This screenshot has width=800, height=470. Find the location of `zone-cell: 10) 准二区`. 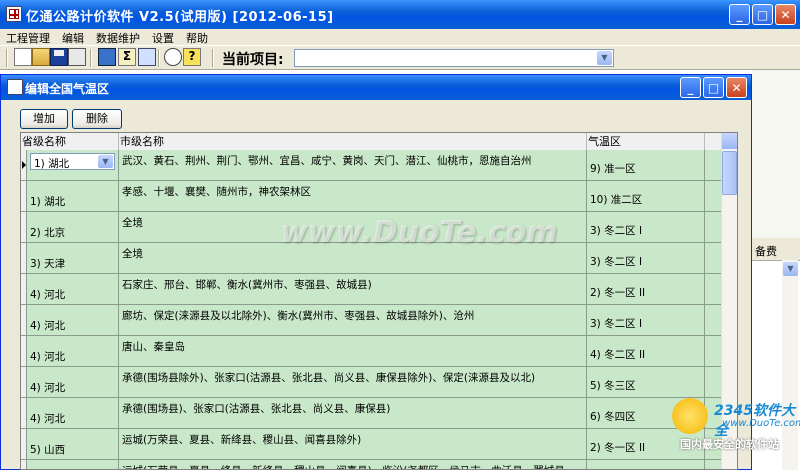

zone-cell: 10) 准二区 is located at coordinates (646, 196).